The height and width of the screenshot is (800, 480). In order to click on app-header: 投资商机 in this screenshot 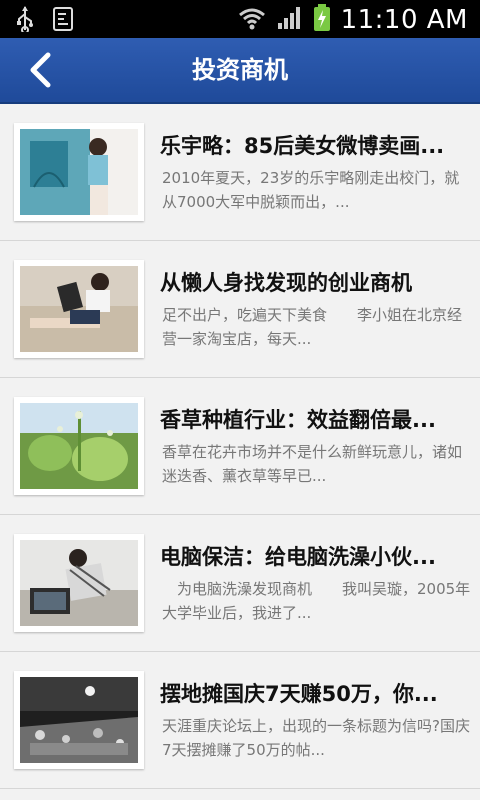, I will do `click(240, 71)`.